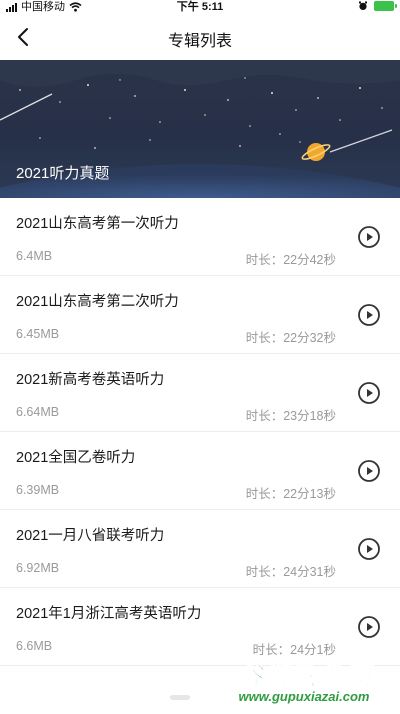 This screenshot has width=400, height=714. I want to click on item-duration: 时长：22分42秒, so click(290, 260).